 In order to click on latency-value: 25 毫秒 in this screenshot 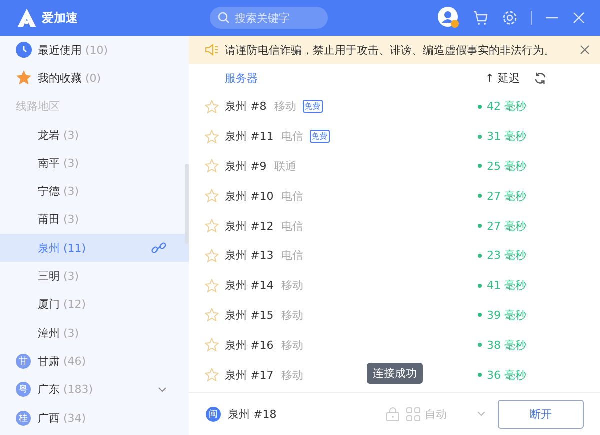, I will do `click(506, 166)`.